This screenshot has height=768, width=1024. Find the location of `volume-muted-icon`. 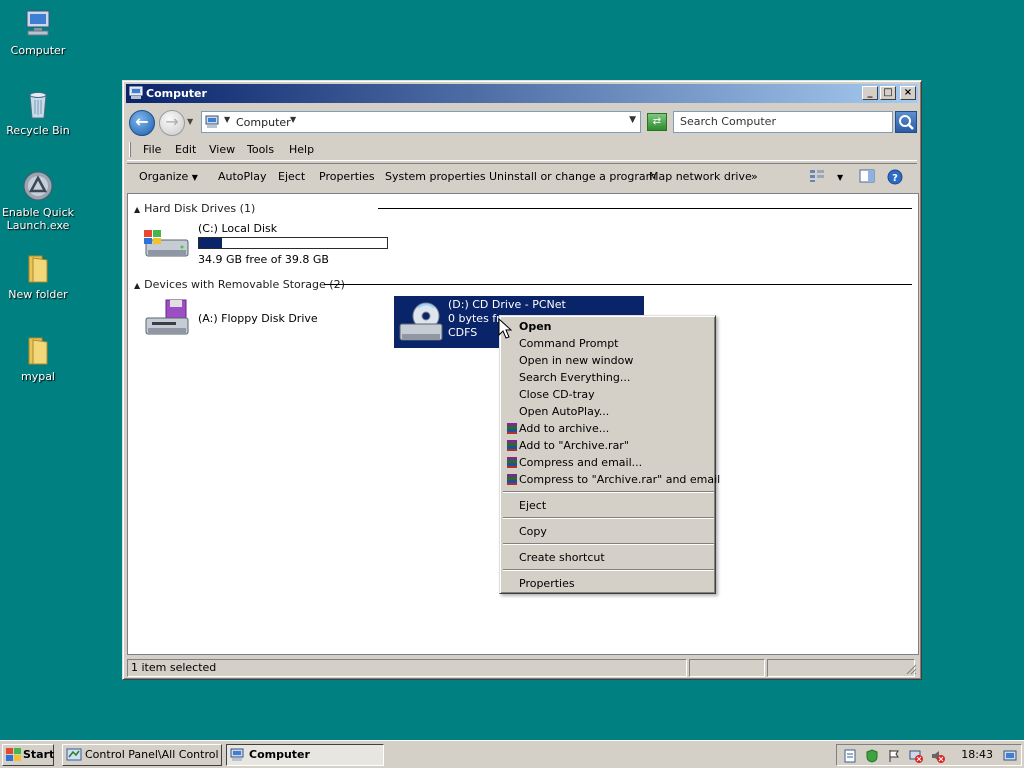

volume-muted-icon is located at coordinates (938, 756).